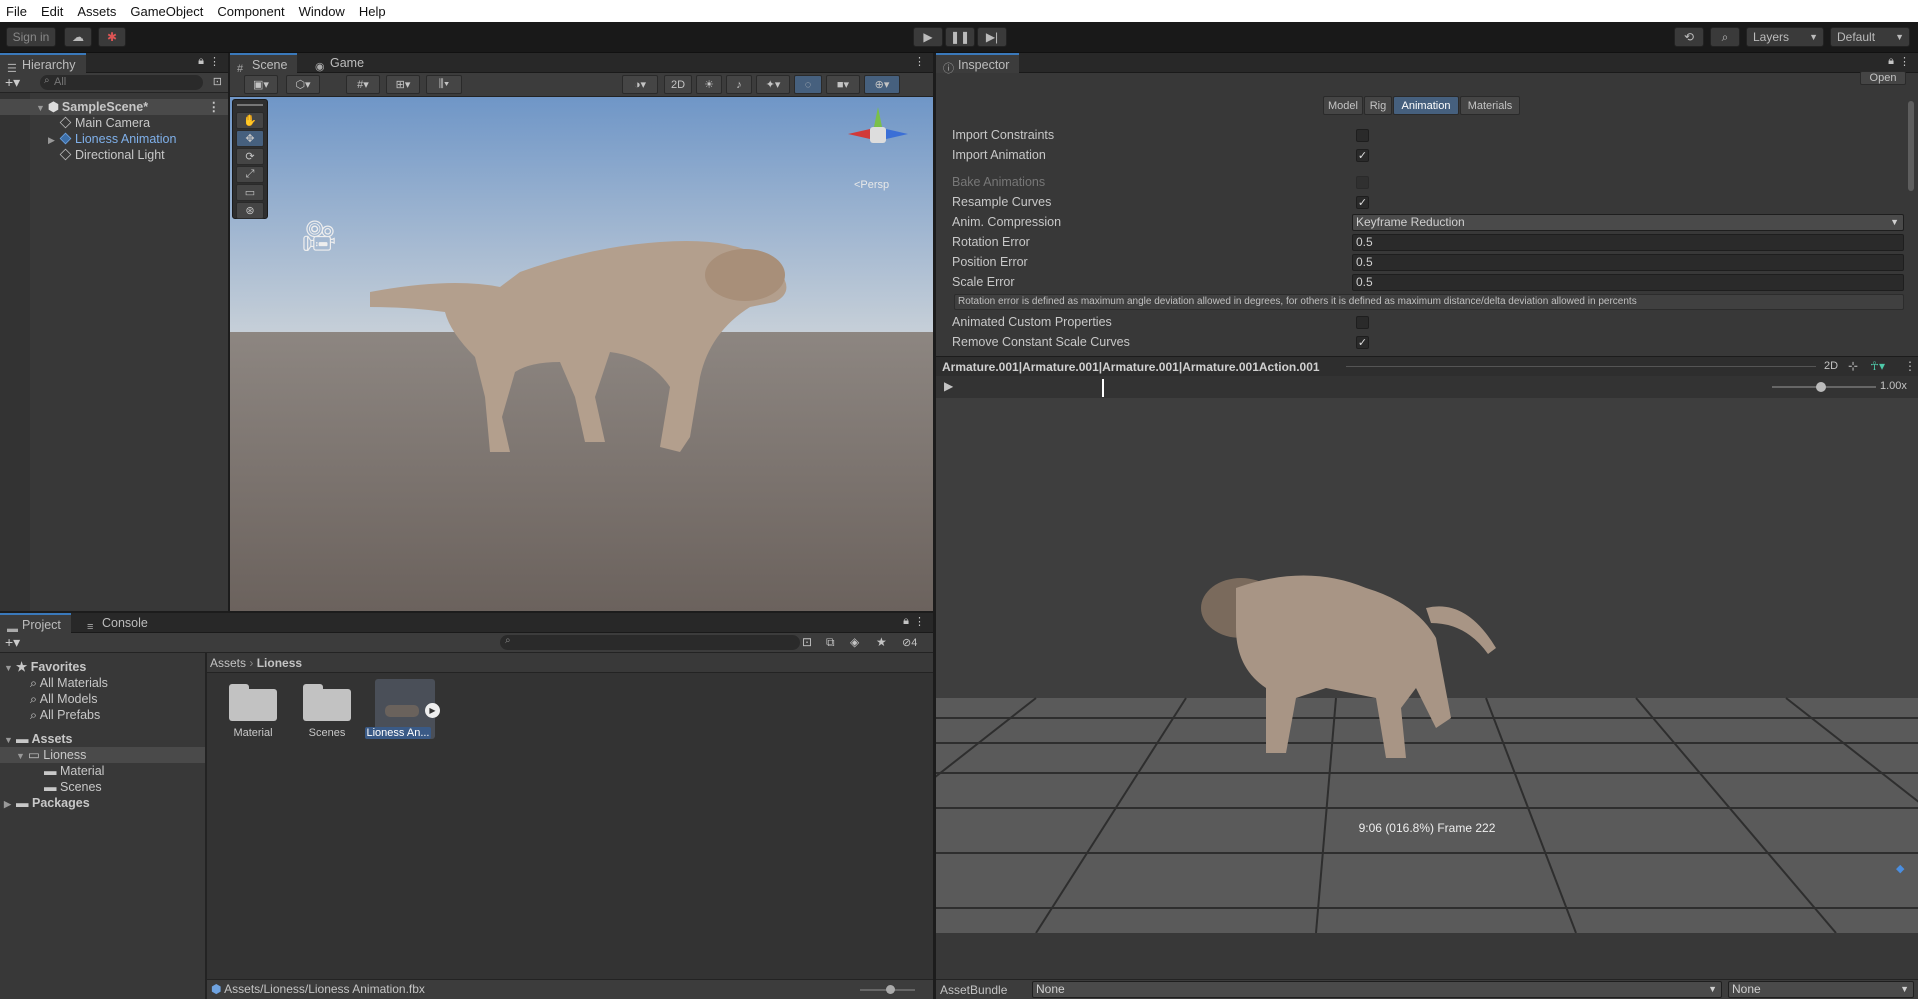 The image size is (1918, 999). I want to click on tab-project: ▬ Project, so click(35, 624).